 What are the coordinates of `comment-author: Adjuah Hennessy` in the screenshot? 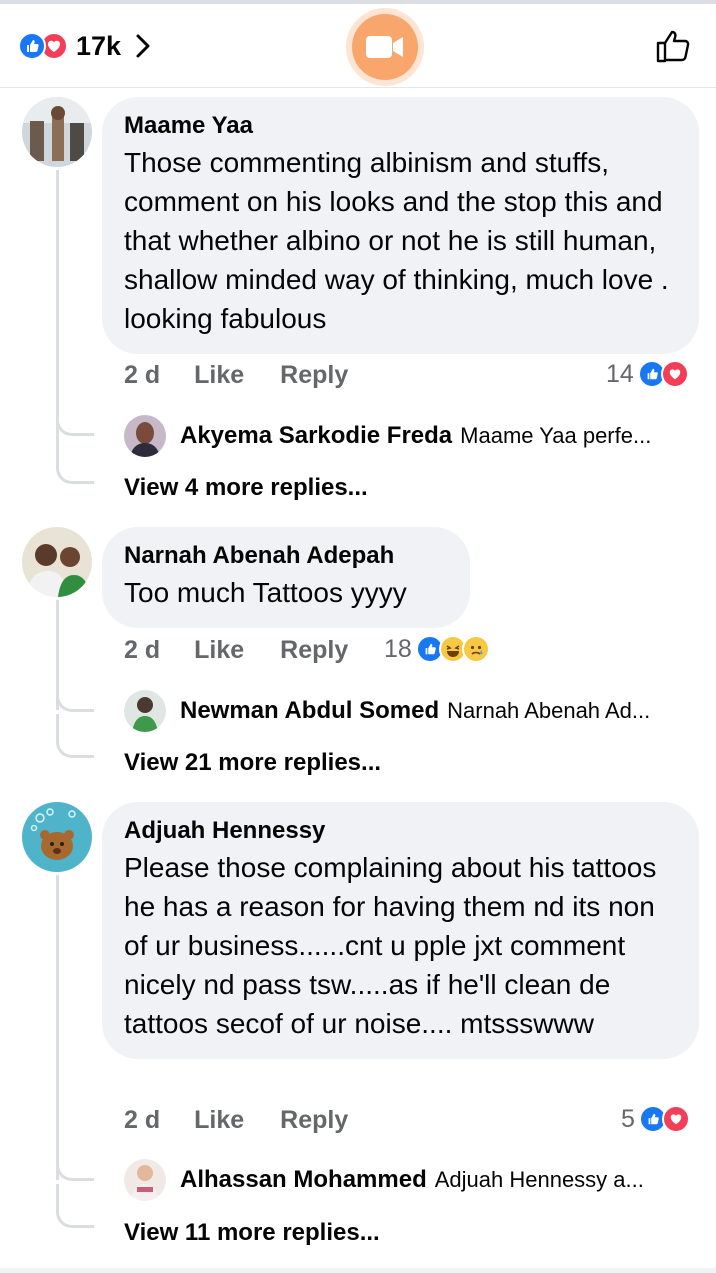 It's located at (400, 831).